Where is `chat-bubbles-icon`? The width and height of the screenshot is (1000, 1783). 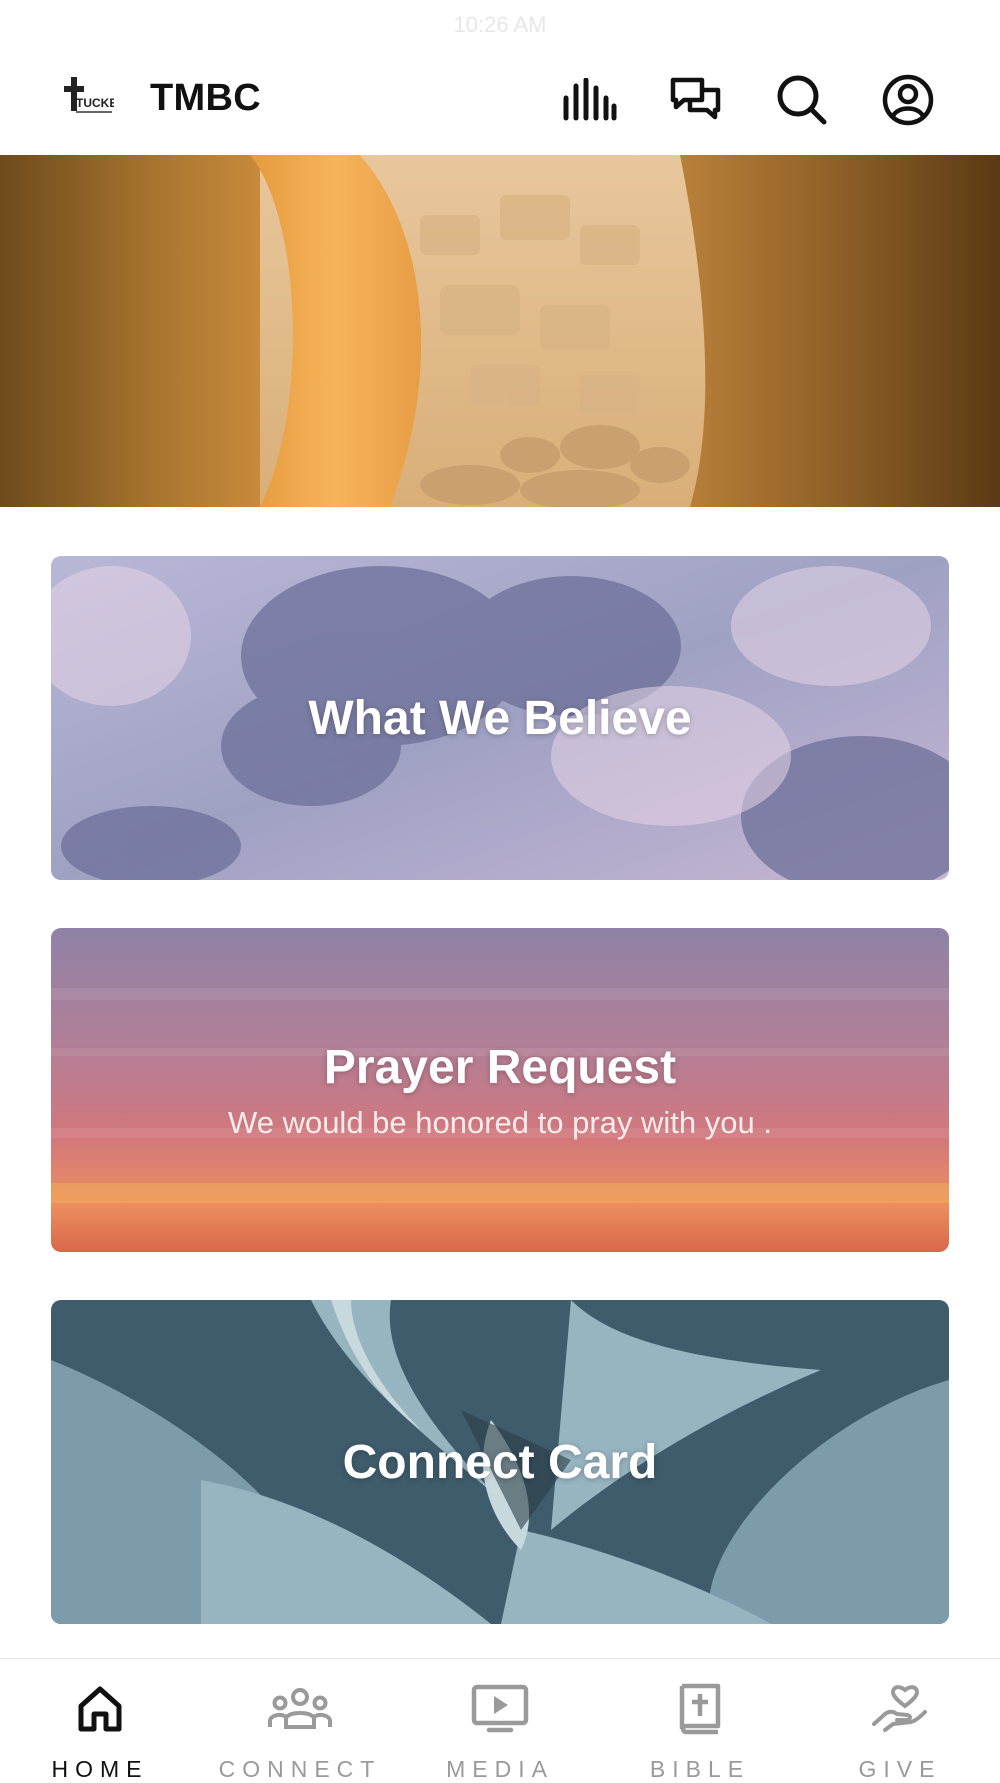 chat-bubbles-icon is located at coordinates (696, 100).